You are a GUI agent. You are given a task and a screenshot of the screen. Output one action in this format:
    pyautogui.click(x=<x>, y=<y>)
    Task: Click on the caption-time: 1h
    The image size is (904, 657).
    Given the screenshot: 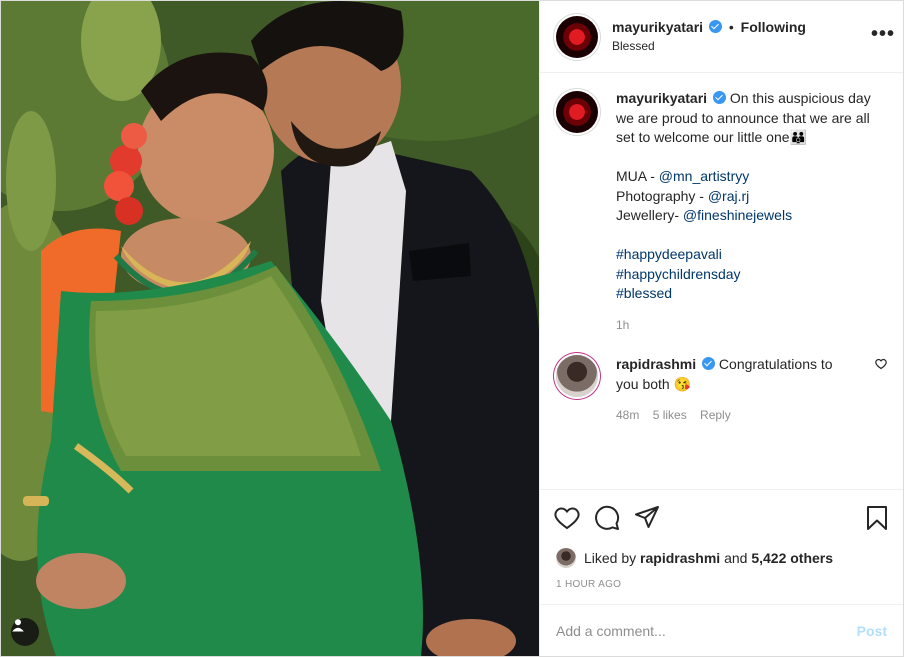 What is the action you would take?
    pyautogui.click(x=751, y=326)
    